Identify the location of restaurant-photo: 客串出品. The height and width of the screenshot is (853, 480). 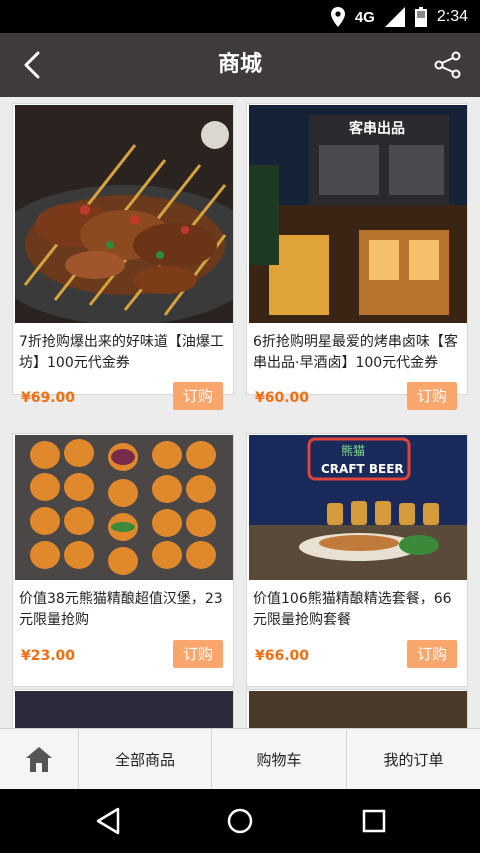
(358, 214).